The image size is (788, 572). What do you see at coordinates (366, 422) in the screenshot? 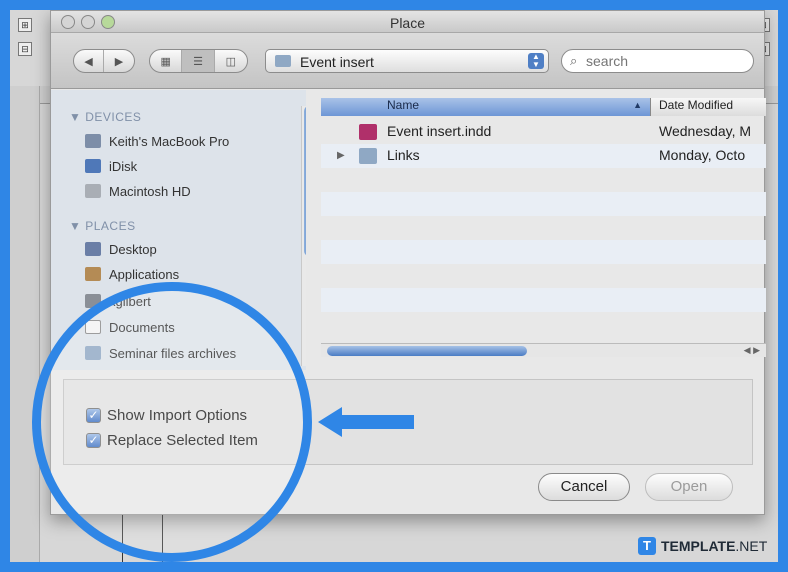
I see `pointer-arrow-icon` at bounding box center [366, 422].